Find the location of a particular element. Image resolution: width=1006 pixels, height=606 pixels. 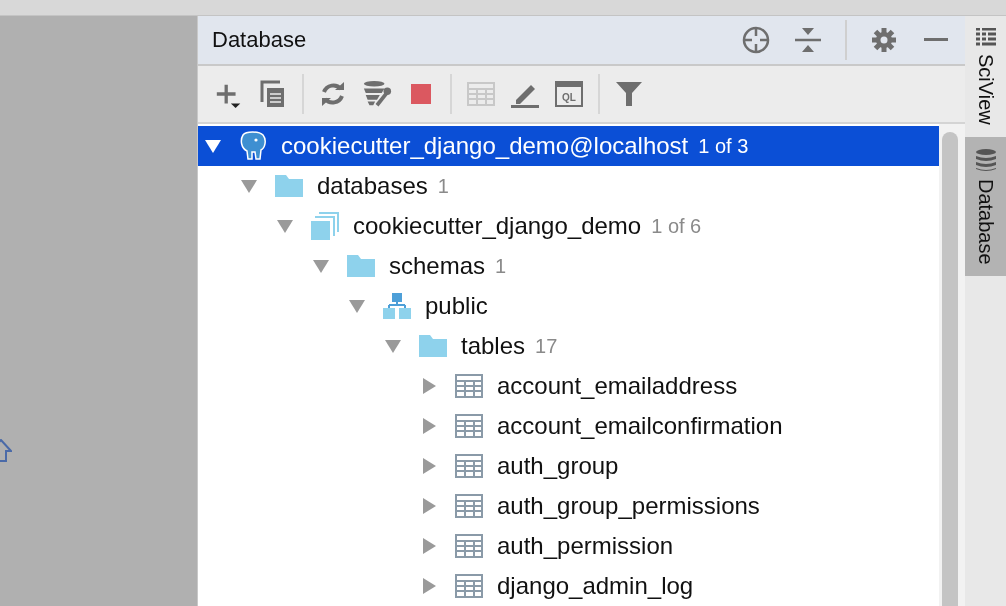

filter-button is located at coordinates (629, 94).